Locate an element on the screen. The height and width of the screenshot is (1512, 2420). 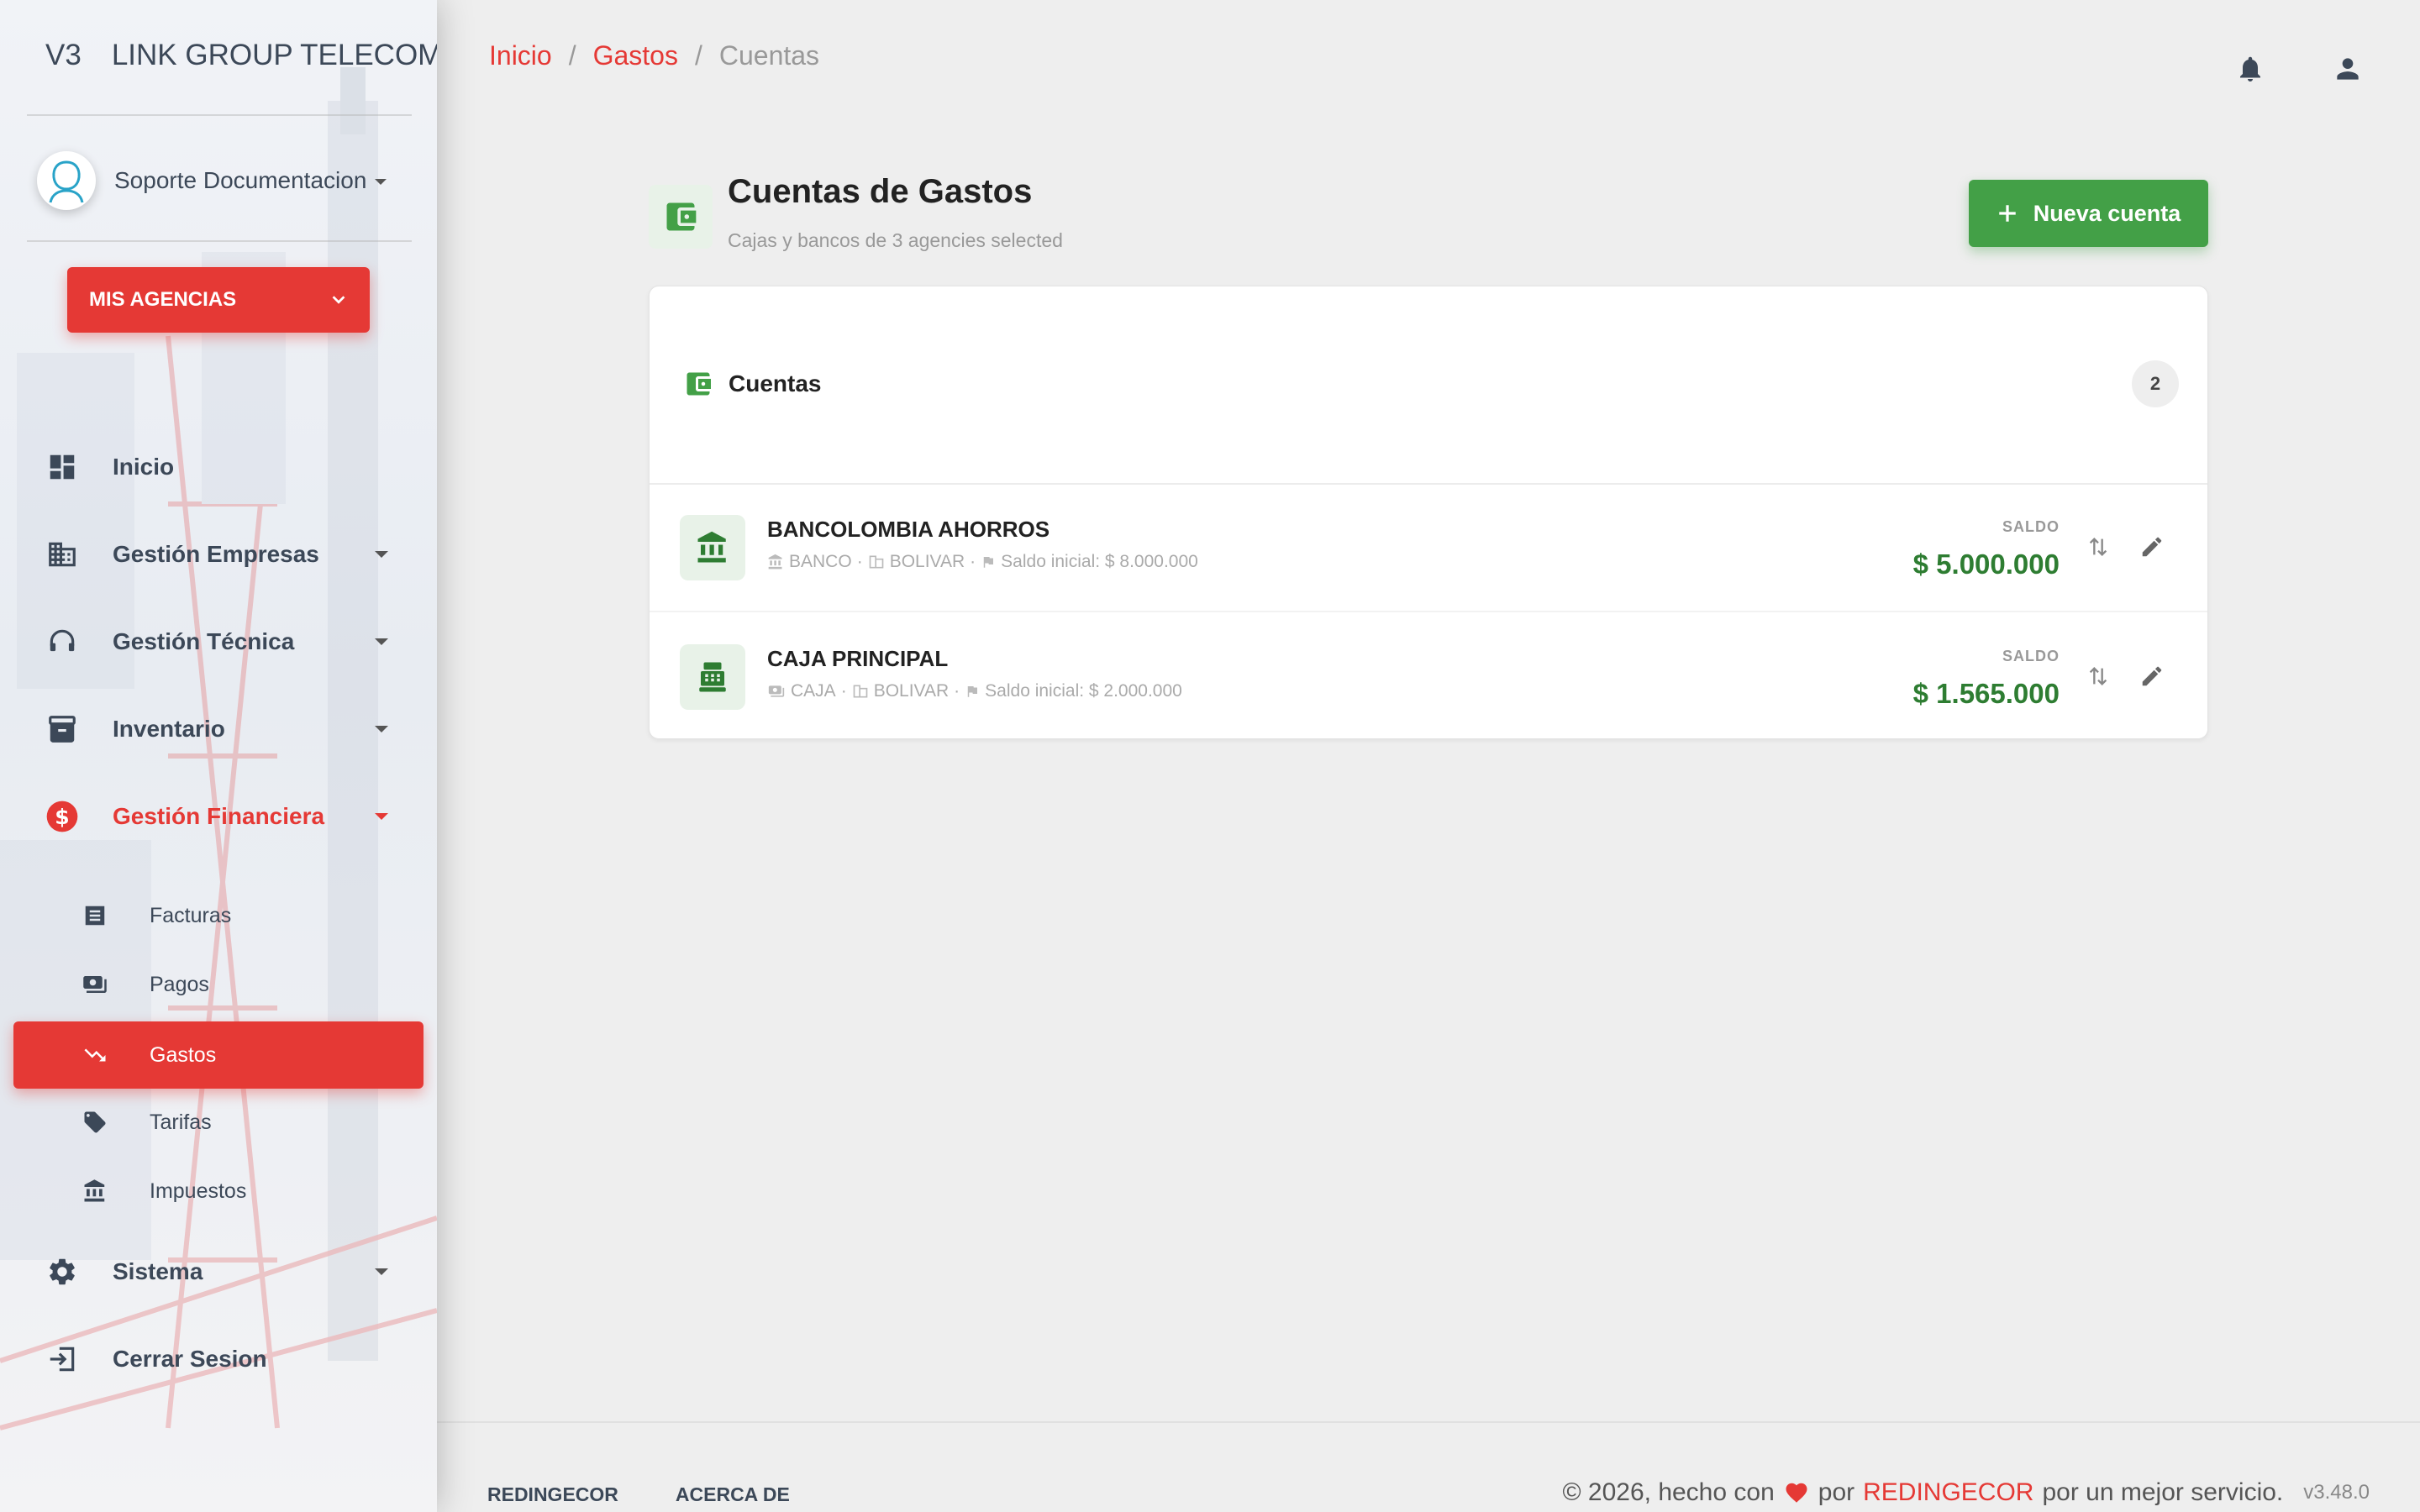
new-account-button: Nueva cuenta is located at coordinates (2088, 213).